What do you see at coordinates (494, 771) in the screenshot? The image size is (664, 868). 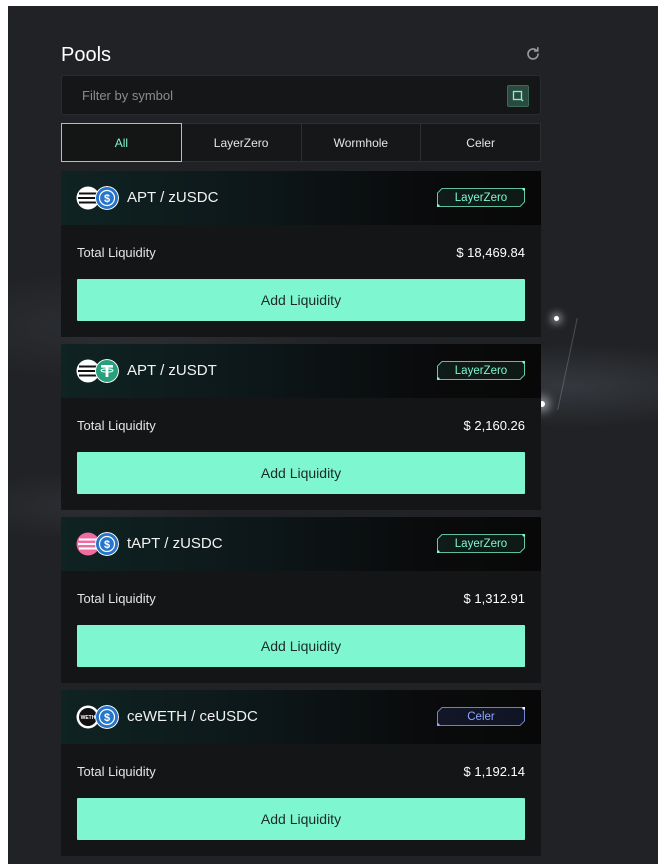 I see `liquidity-value: $ 1,192.14` at bounding box center [494, 771].